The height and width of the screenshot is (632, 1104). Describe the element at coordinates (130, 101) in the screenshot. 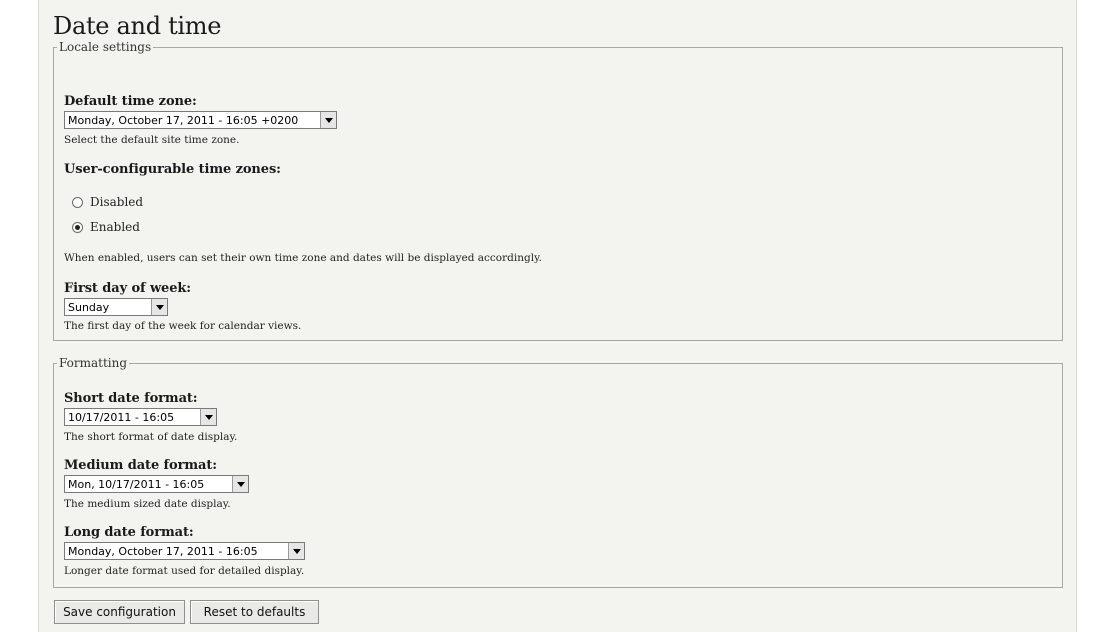

I see `default-timezone-label: Default time zone:` at that location.